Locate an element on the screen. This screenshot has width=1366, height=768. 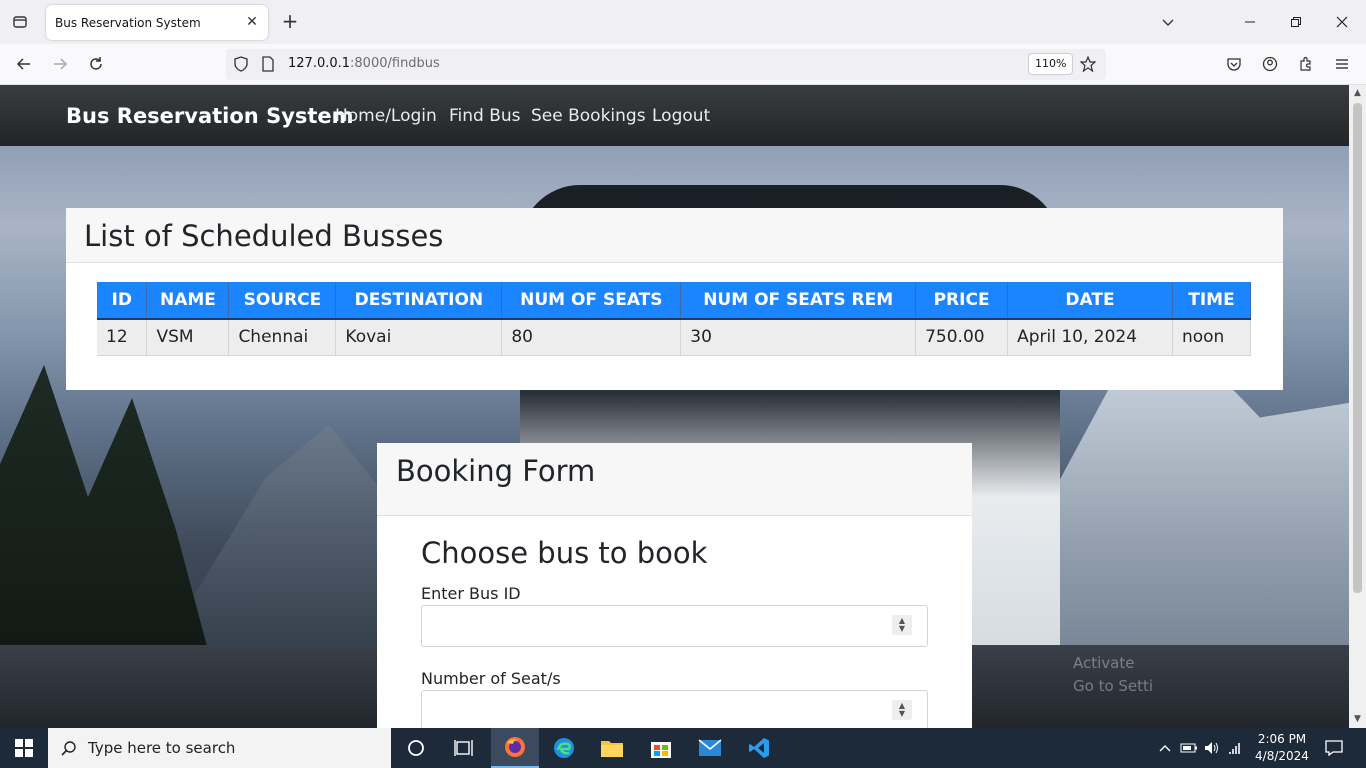
clock-time: 2:06 PM is located at coordinates (1282, 739).